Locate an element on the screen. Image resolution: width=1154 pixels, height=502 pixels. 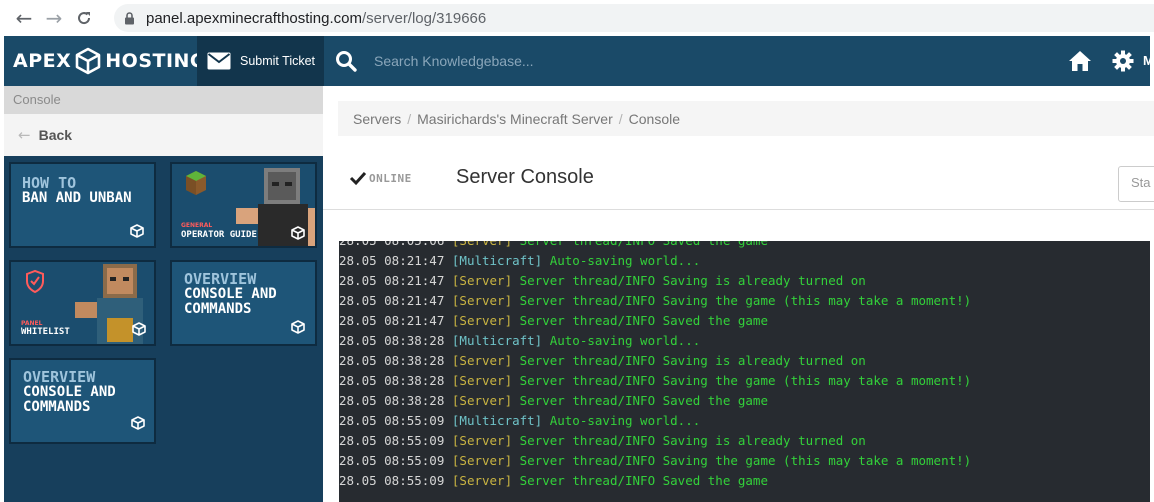
breadcrumb-server-name: Masirichards's Minecraft Server is located at coordinates (515, 119).